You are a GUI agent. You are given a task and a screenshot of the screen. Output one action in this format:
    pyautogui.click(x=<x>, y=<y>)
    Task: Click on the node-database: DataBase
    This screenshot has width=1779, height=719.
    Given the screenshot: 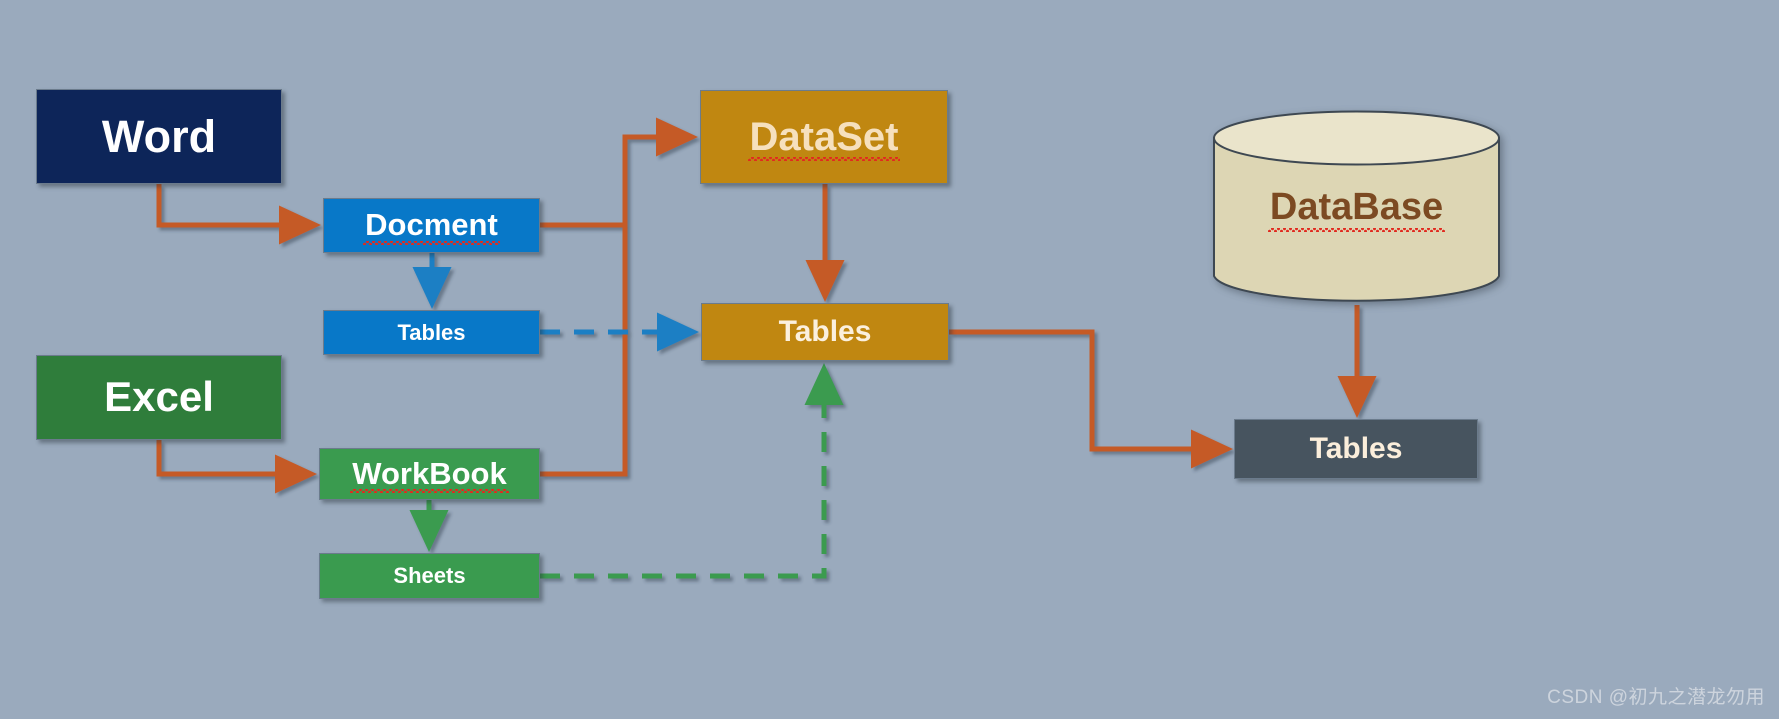 What is the action you would take?
    pyautogui.click(x=1356, y=207)
    